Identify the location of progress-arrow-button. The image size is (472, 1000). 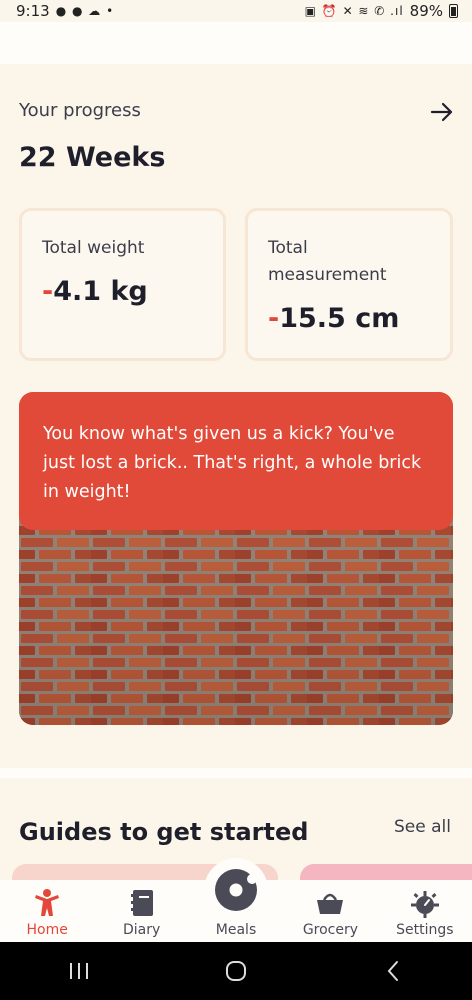
(442, 112).